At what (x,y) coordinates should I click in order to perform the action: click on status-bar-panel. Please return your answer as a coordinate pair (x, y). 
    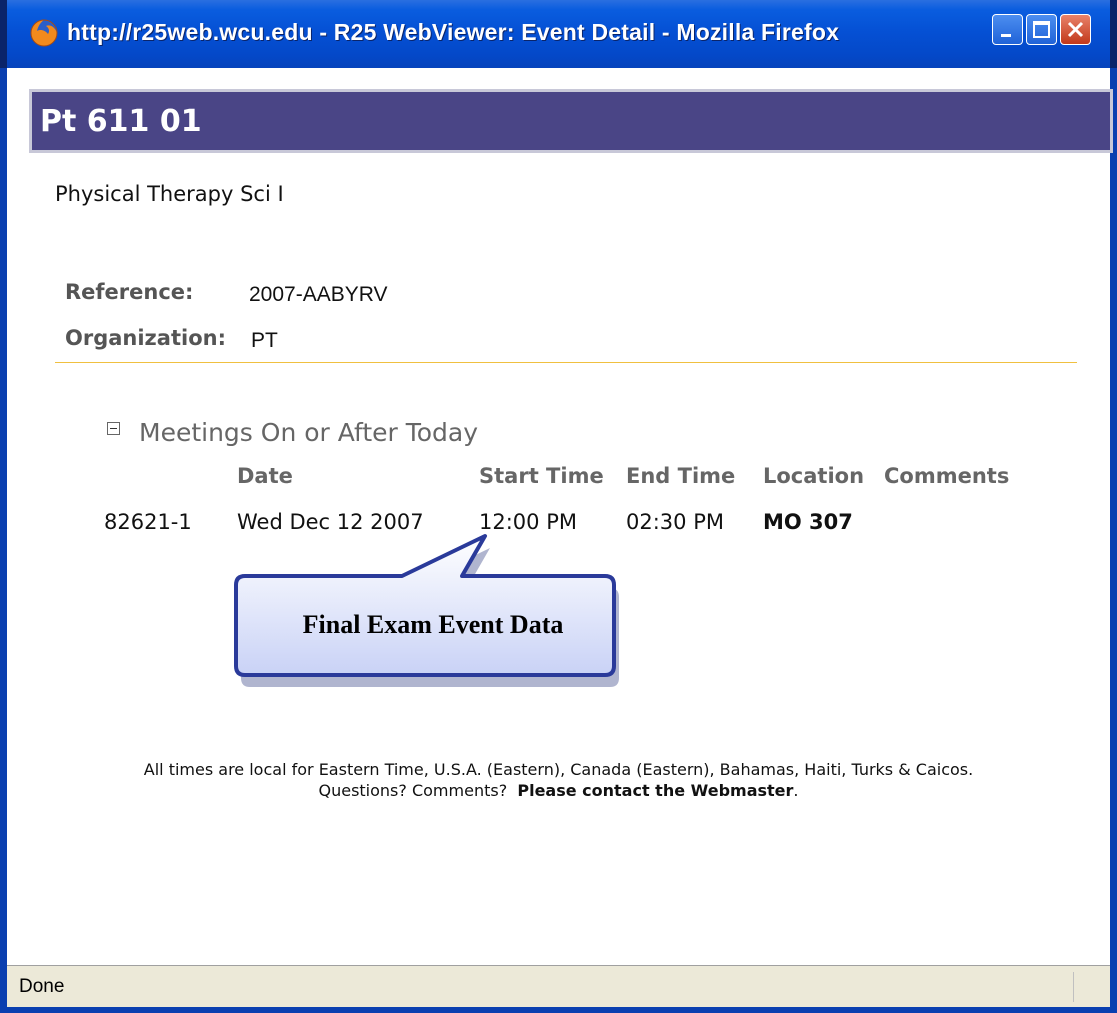
    Looking at the image, I should click on (1088, 987).